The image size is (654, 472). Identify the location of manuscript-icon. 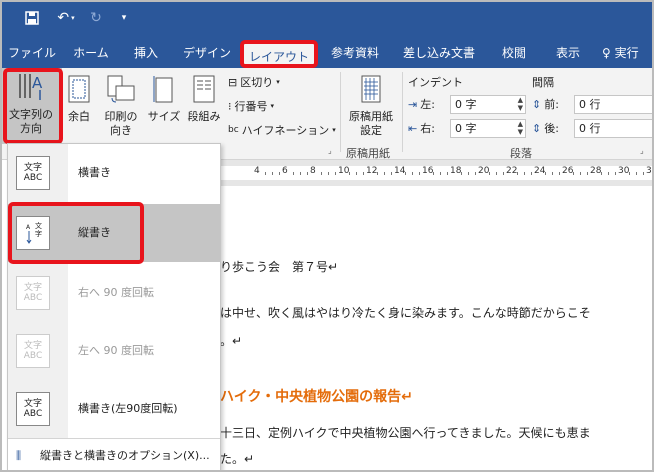
(371, 91).